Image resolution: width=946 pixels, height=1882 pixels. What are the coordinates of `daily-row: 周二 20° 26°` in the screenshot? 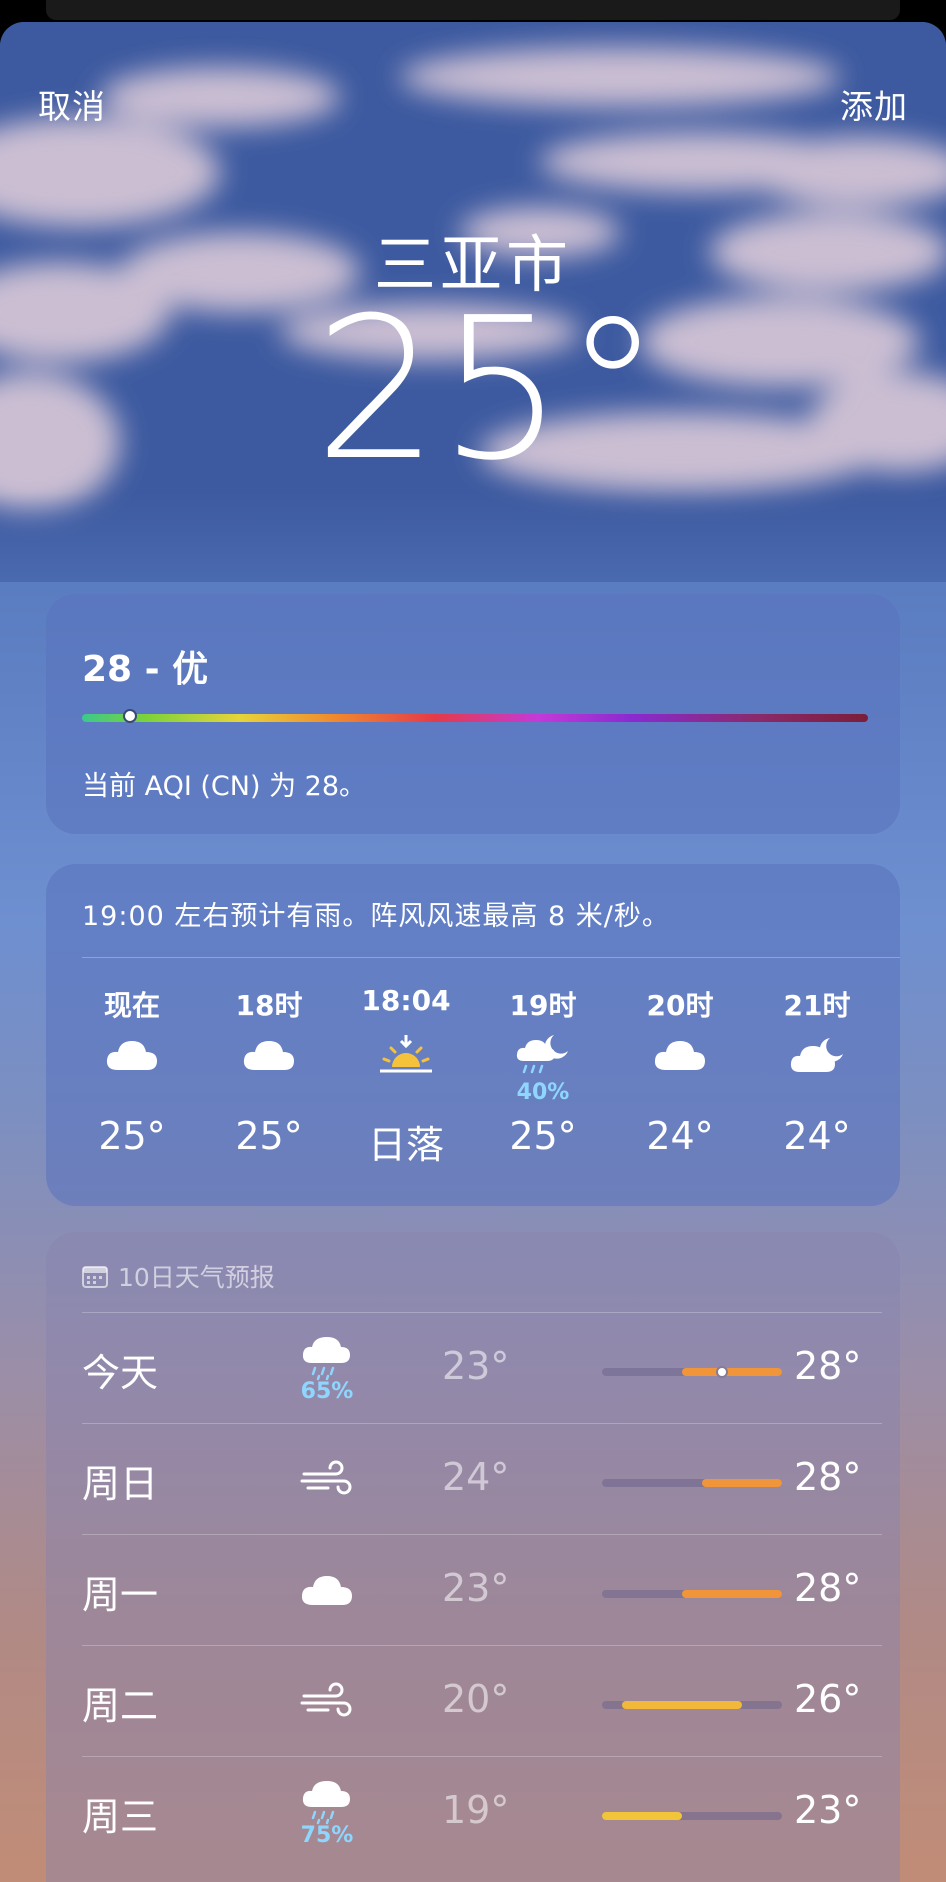 It's located at (482, 1700).